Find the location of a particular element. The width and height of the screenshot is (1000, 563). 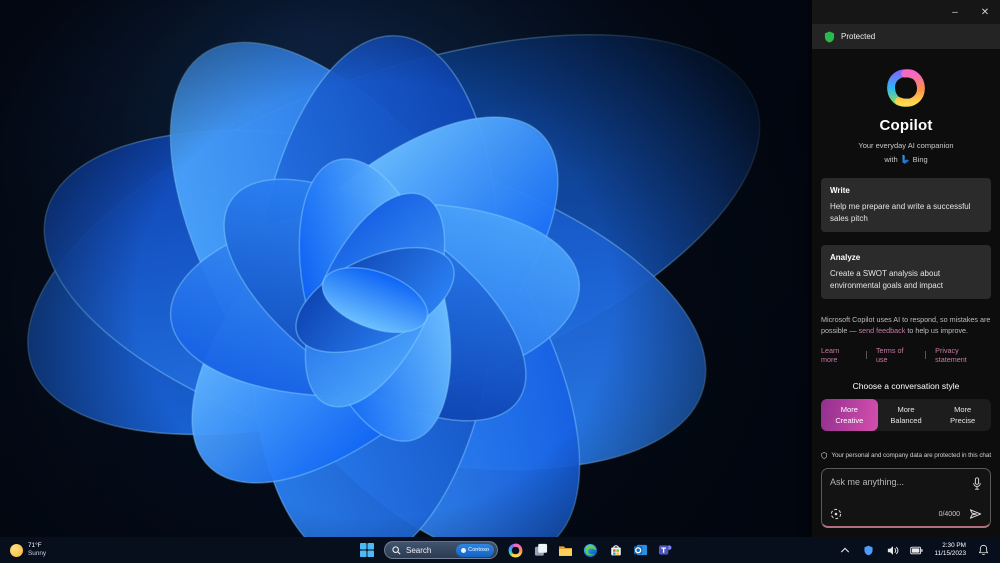

conversation-style-selector: More Creative More Balanced More Precise is located at coordinates (906, 415).